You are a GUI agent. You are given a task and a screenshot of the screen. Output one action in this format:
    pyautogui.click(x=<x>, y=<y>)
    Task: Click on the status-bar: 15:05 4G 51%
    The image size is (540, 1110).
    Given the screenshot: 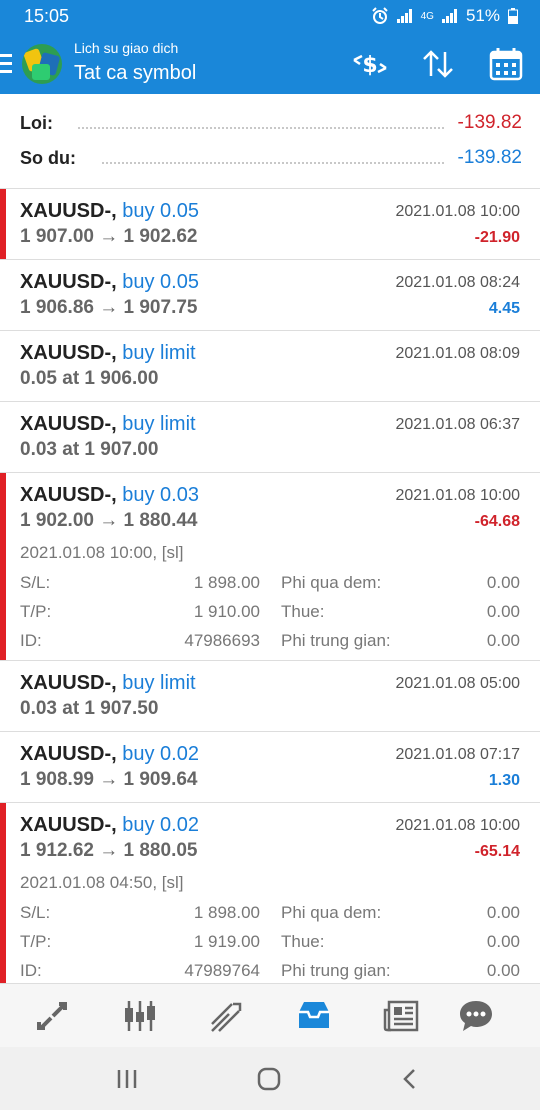 What is the action you would take?
    pyautogui.click(x=270, y=17)
    